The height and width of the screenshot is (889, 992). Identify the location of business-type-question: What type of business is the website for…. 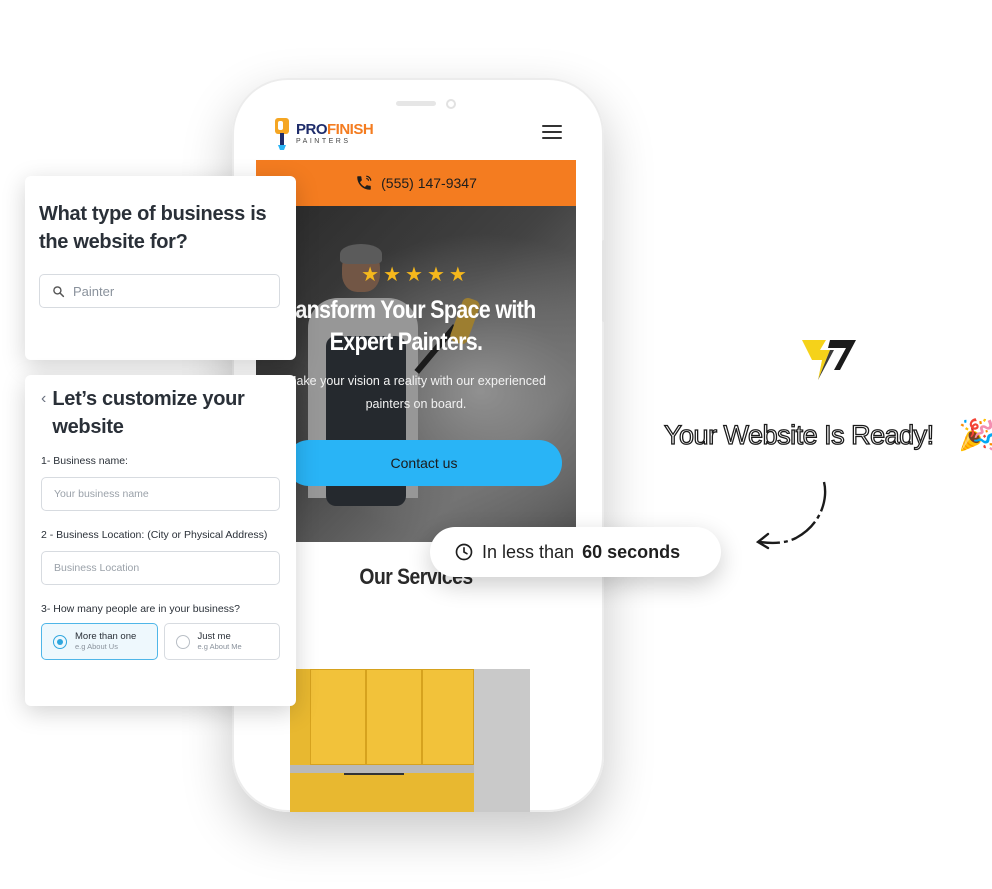
(153, 228).